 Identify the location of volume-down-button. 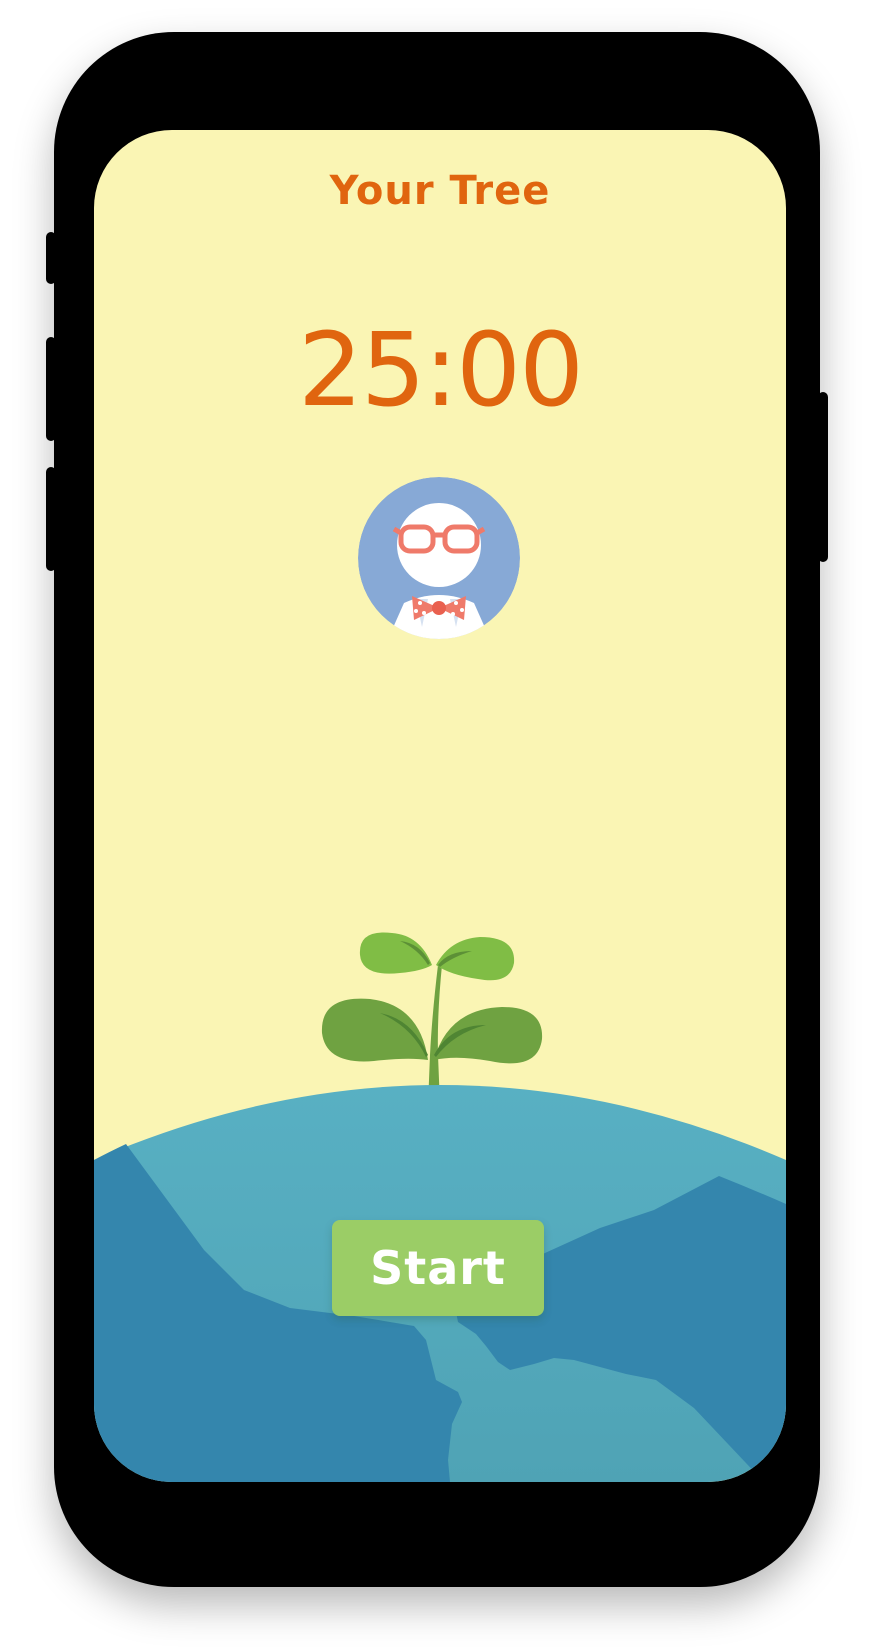
(51, 519).